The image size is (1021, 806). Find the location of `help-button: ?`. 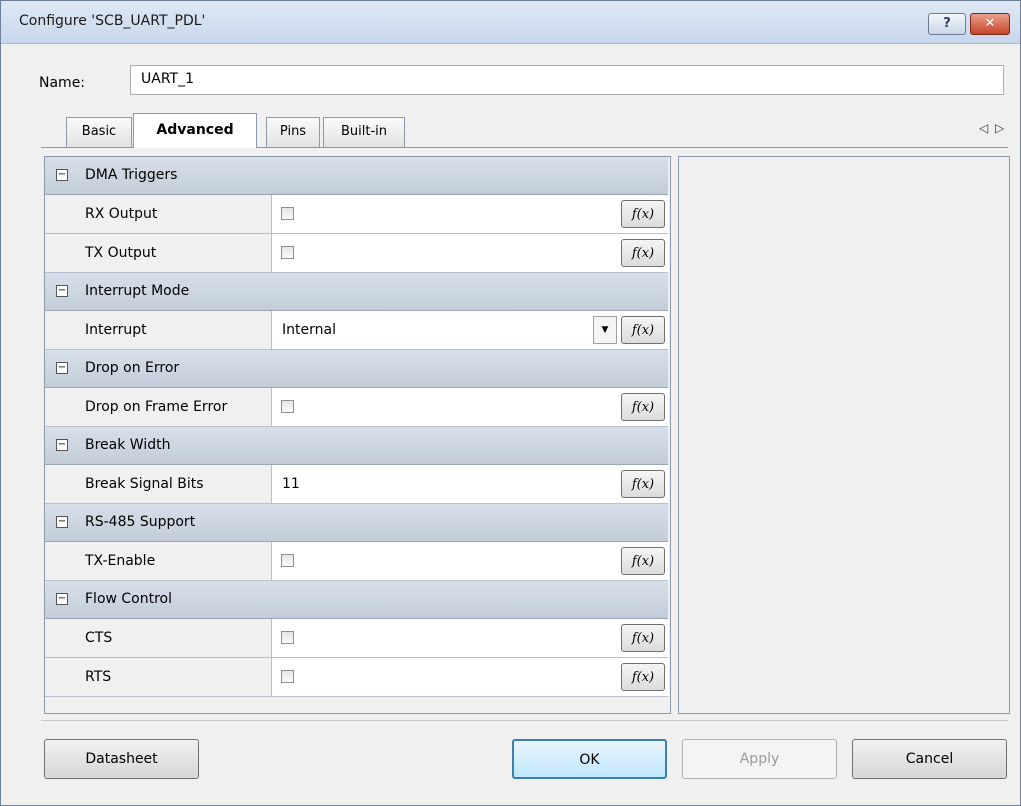

help-button: ? is located at coordinates (947, 24).